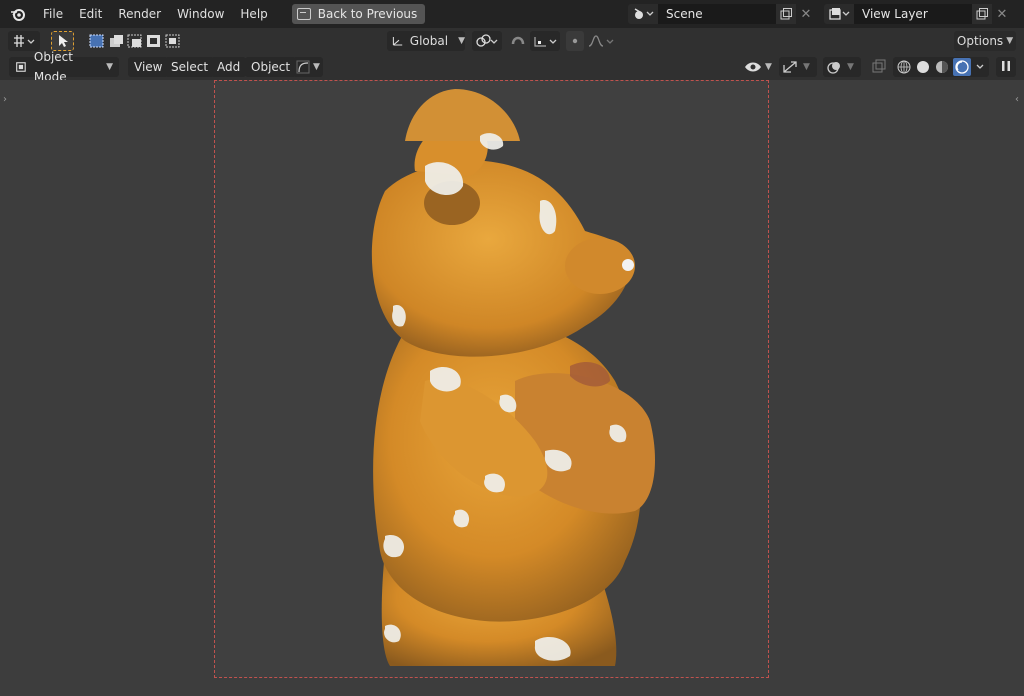  I want to click on object-mode-dropdown: Object Mode ▼, so click(64, 67).